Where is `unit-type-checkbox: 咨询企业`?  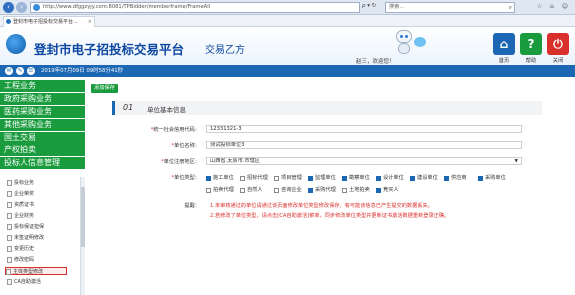 unit-type-checkbox: 咨询企业 is located at coordinates (288, 190).